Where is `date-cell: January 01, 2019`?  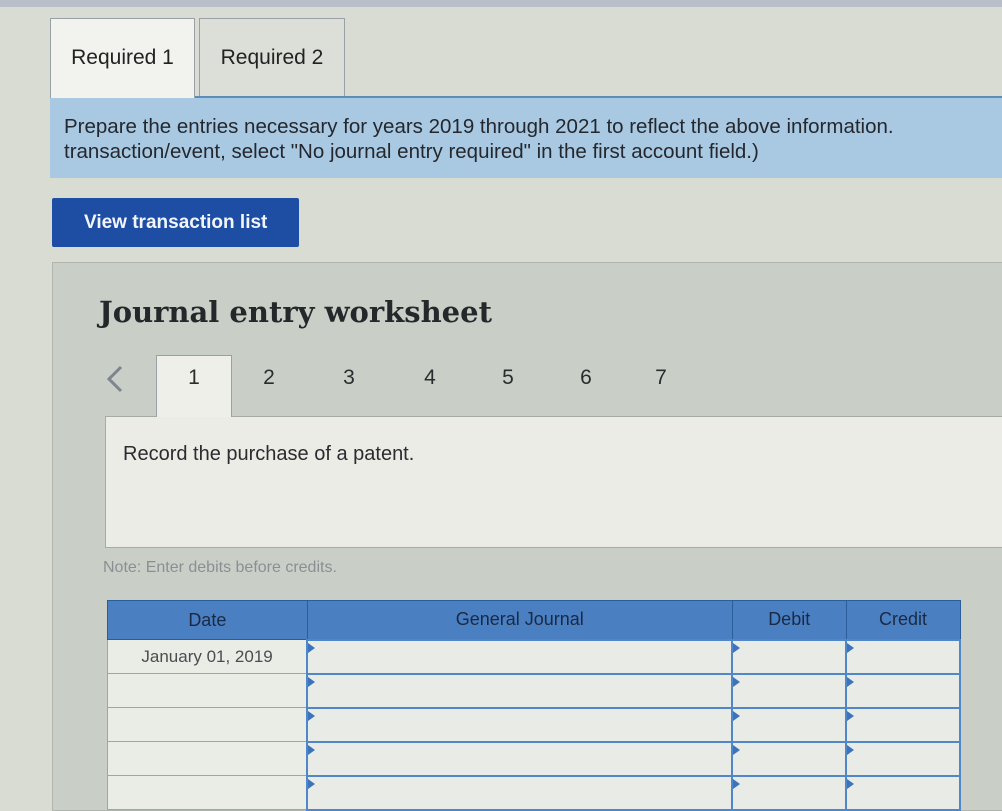
date-cell: January 01, 2019 is located at coordinates (207, 656).